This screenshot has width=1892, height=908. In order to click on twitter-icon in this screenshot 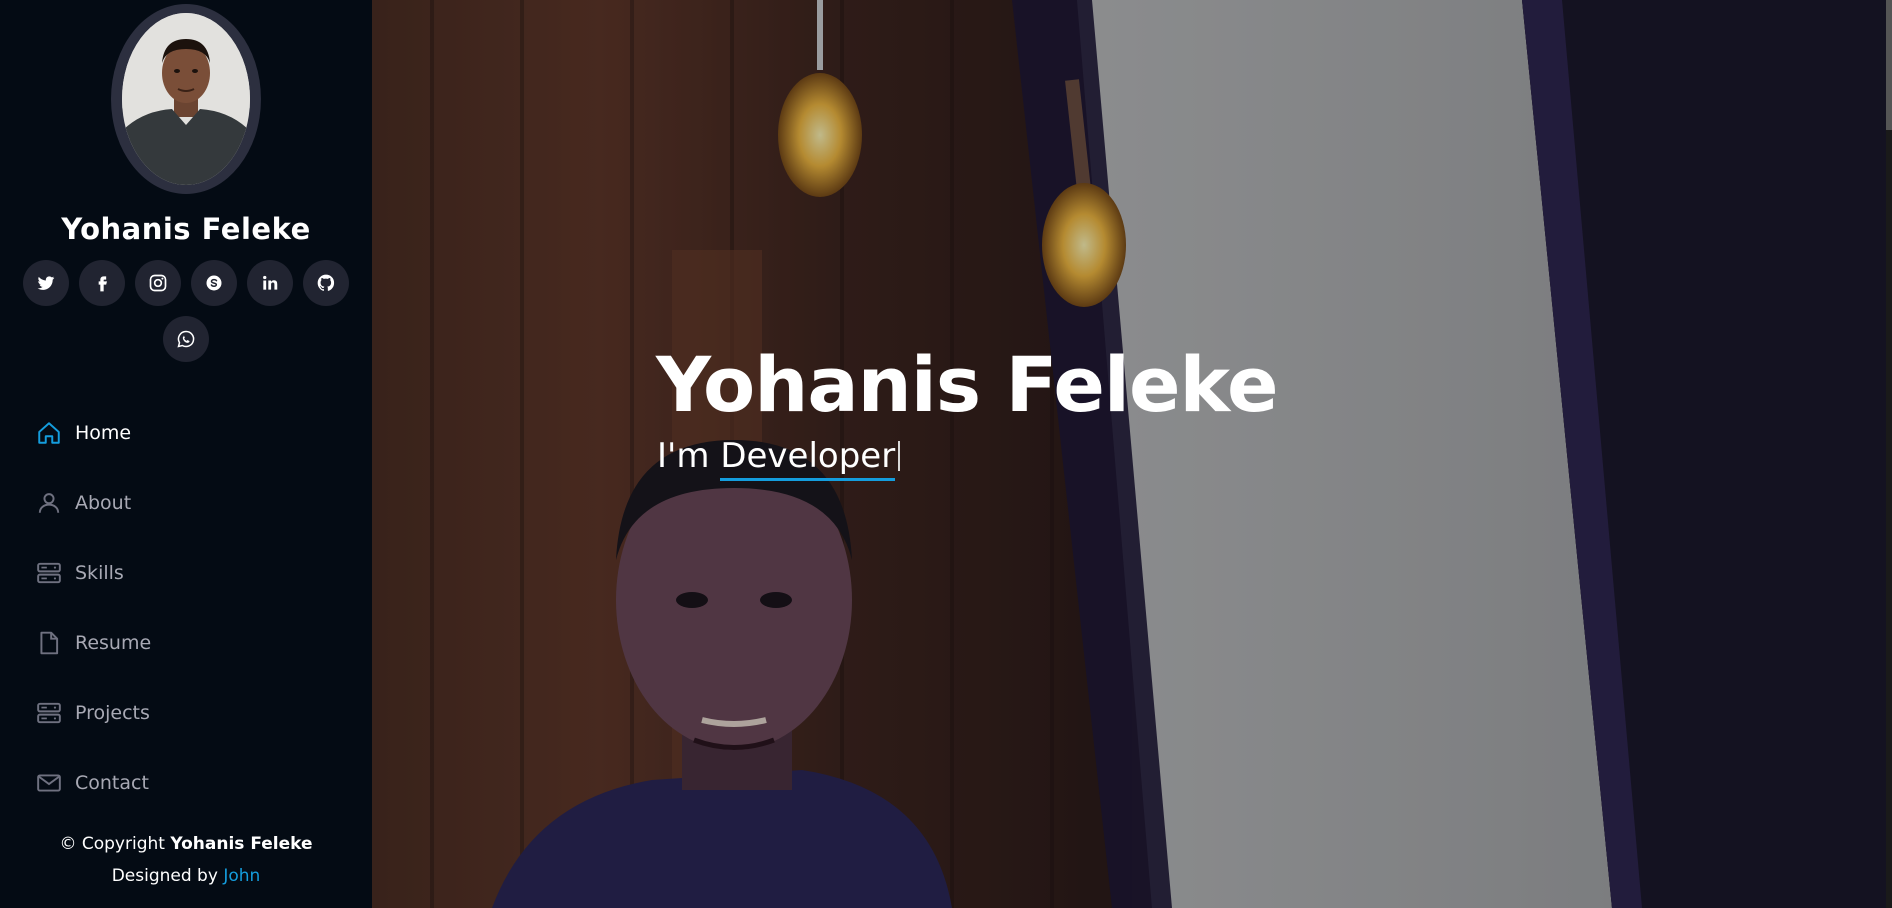, I will do `click(46, 283)`.